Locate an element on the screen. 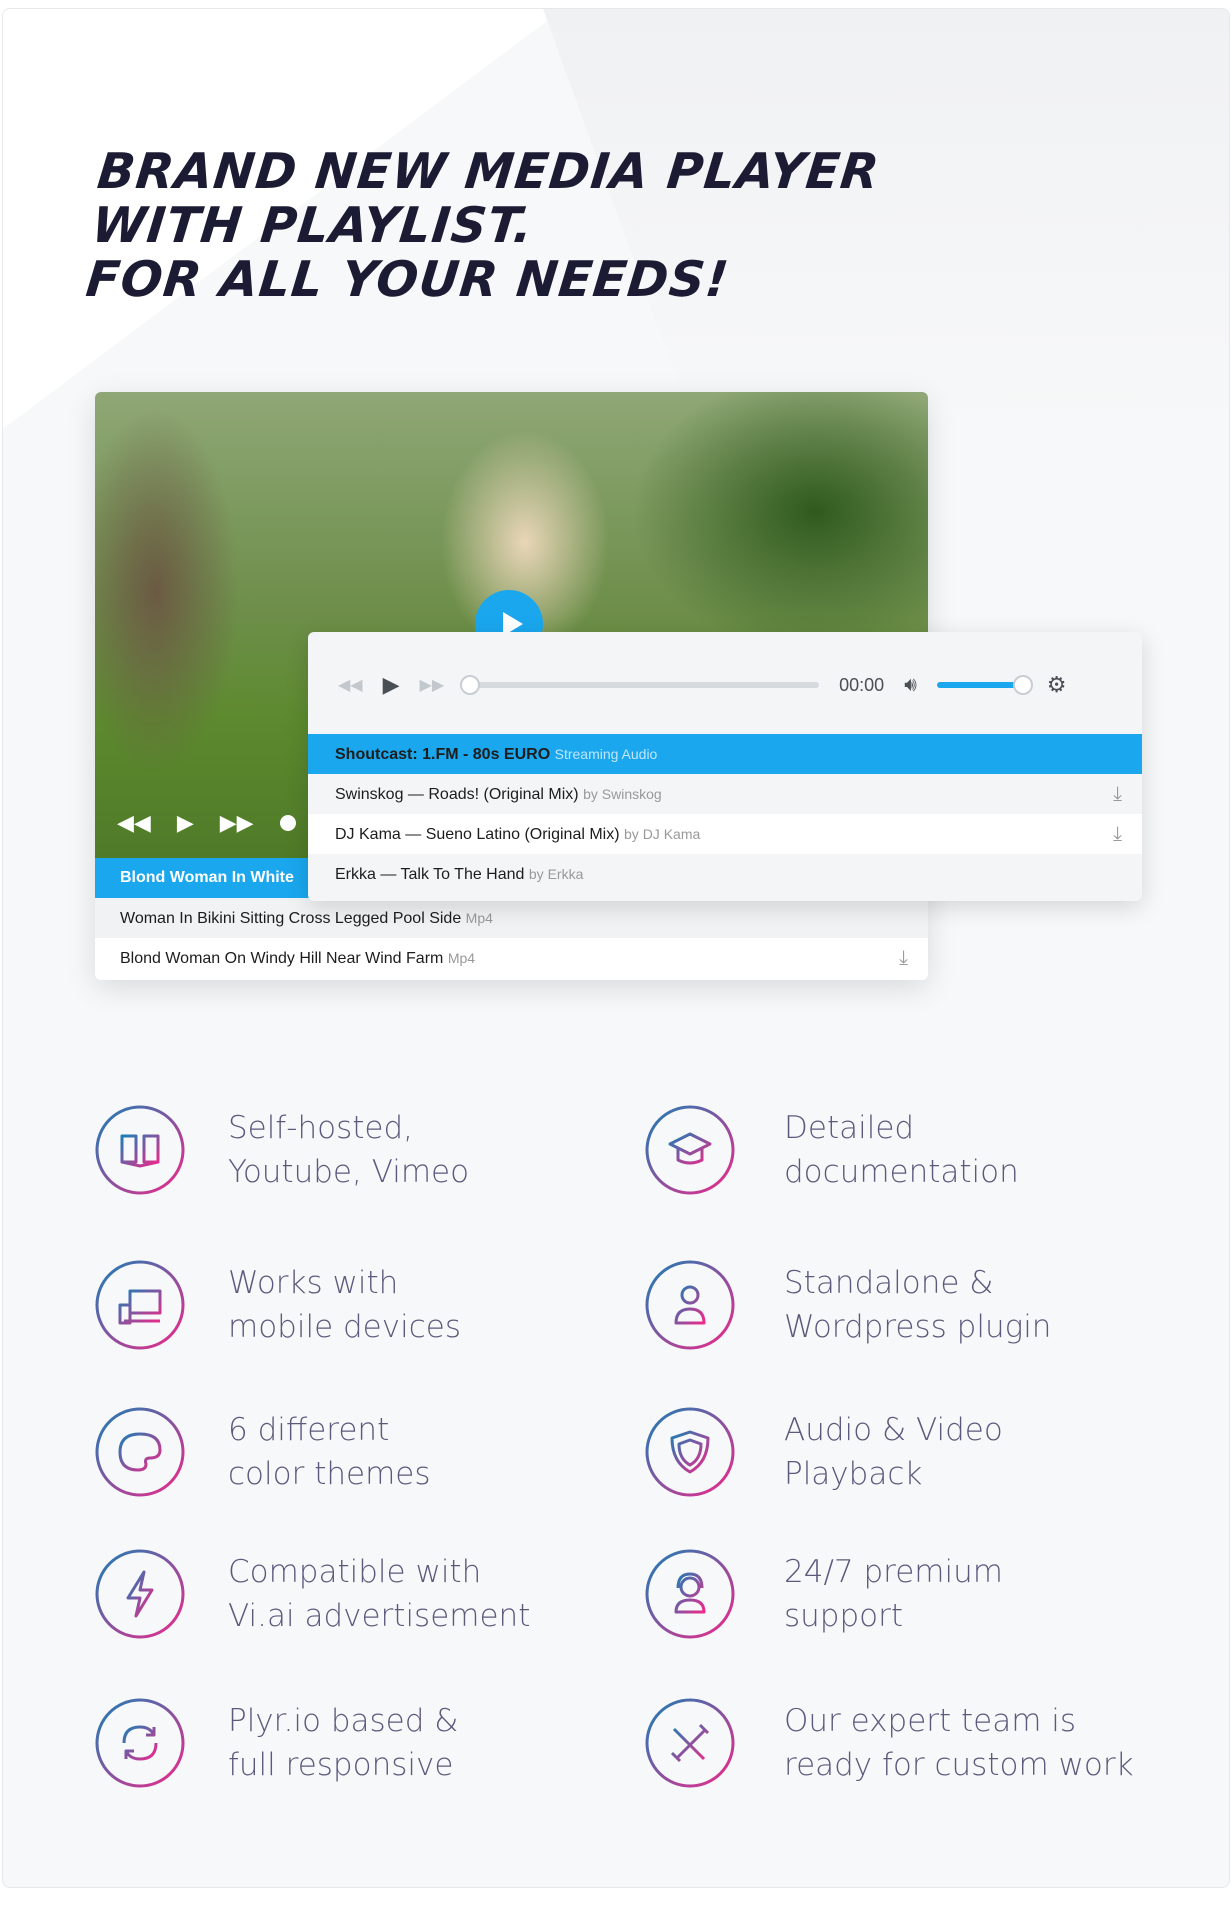  palette-icon is located at coordinates (140, 1452).